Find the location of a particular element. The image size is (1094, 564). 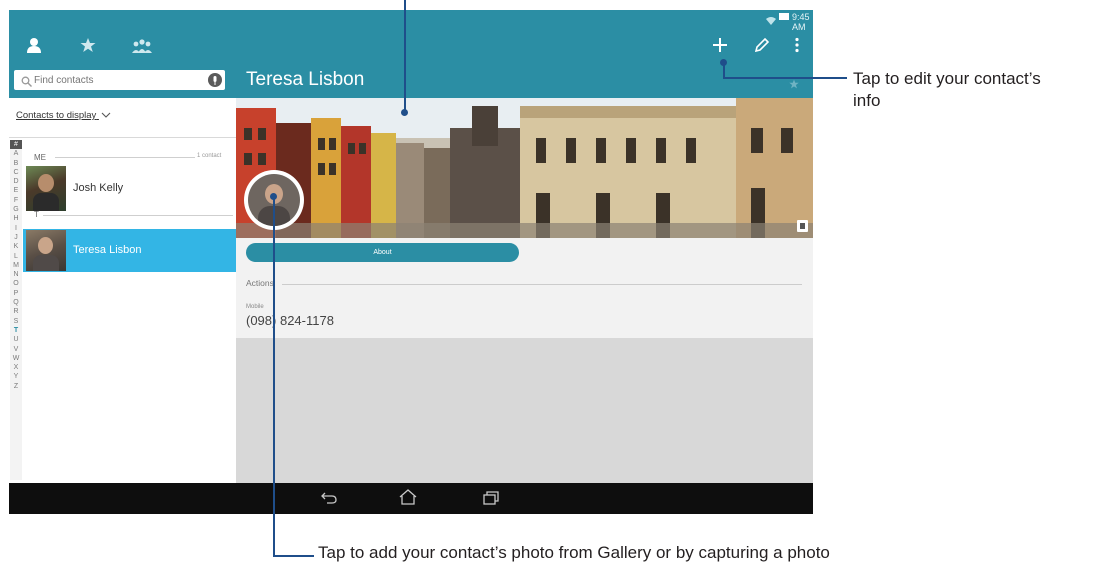

alphabet-index-letter: M is located at coordinates (16, 265).